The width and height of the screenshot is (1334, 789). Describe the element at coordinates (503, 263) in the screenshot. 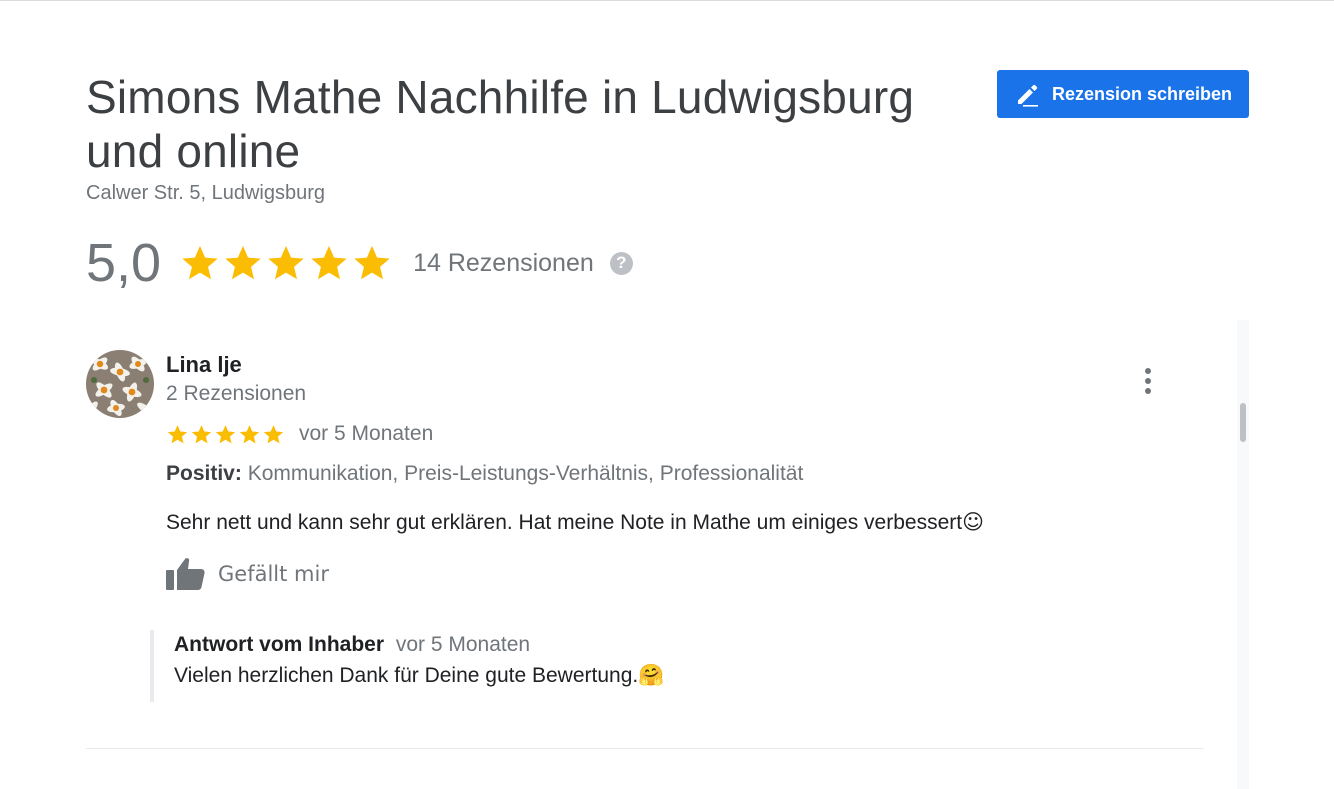

I see `review-count: 14 Rezensionen` at that location.